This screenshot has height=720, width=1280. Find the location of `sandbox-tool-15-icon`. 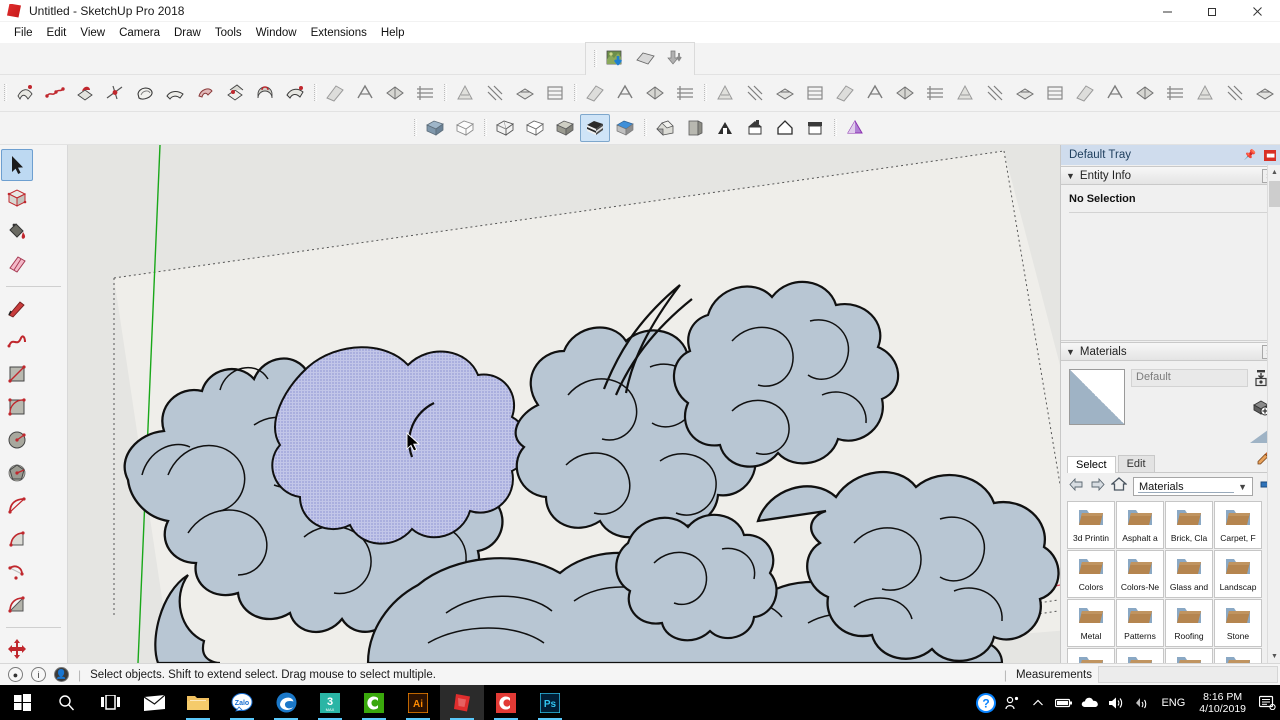

sandbox-tool-15-icon is located at coordinates (1205, 93).